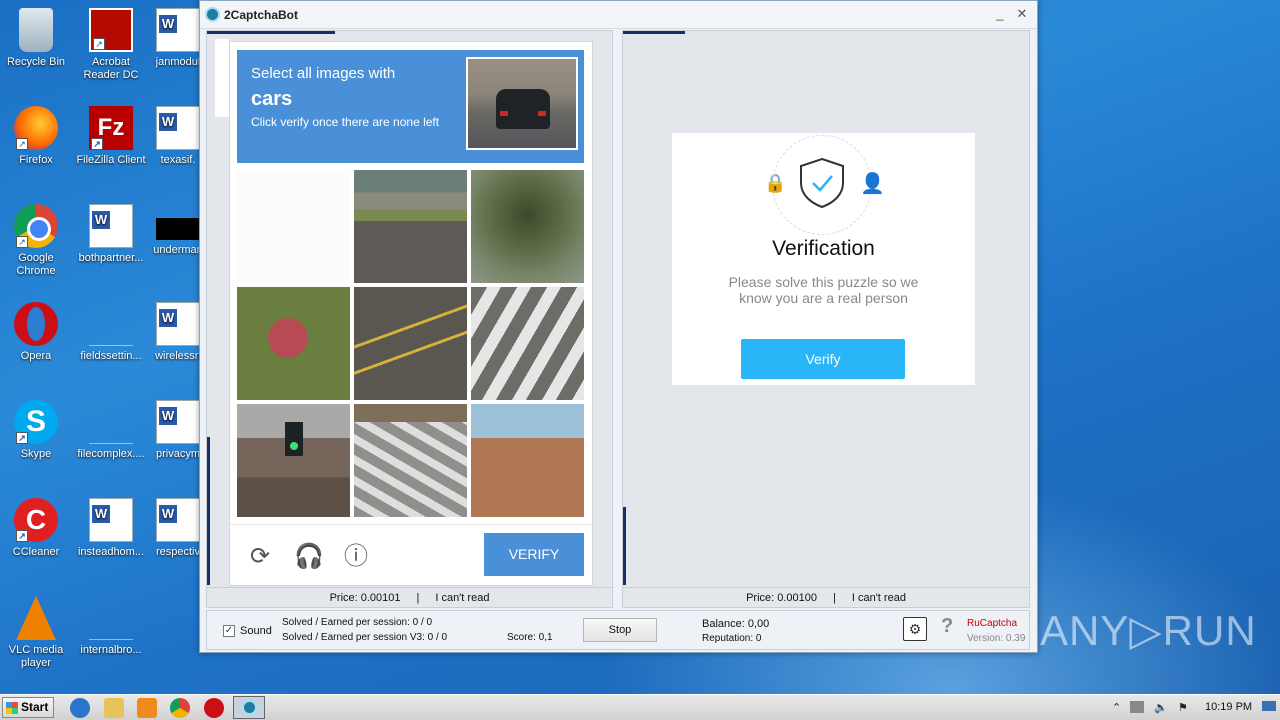 The image size is (1280, 720). Describe the element at coordinates (1183, 707) in the screenshot. I see `flag-icon: ⚑` at that location.